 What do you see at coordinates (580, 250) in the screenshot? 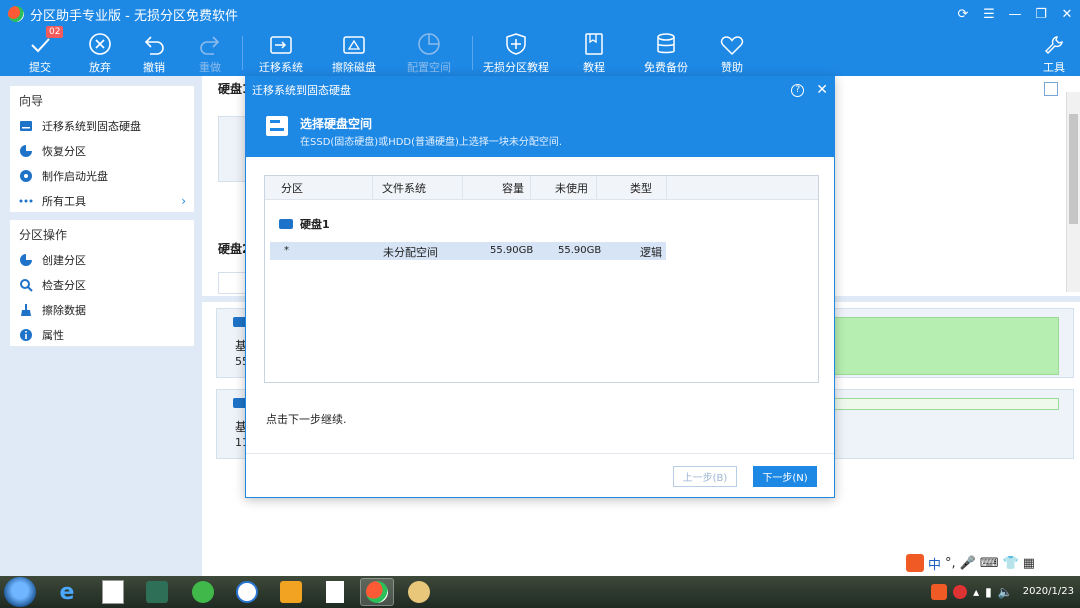
I see `cell-unused: 55.90GB` at bounding box center [580, 250].